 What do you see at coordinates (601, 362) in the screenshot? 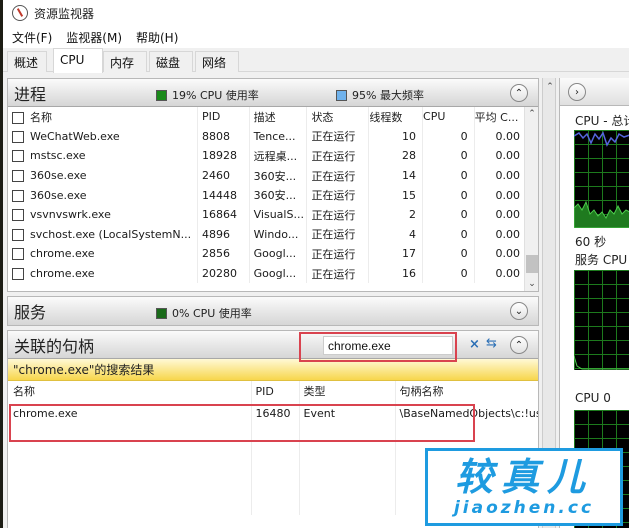
I see `service-cpu-line` at bounding box center [601, 362].